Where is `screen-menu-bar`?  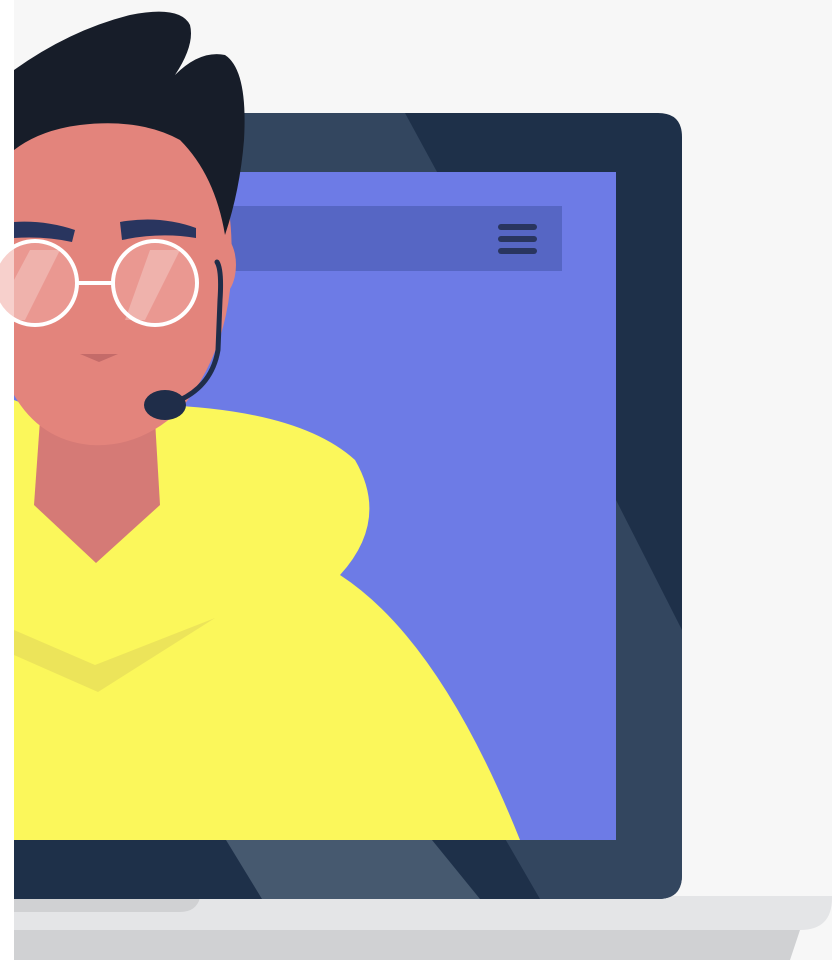 screen-menu-bar is located at coordinates (371, 238).